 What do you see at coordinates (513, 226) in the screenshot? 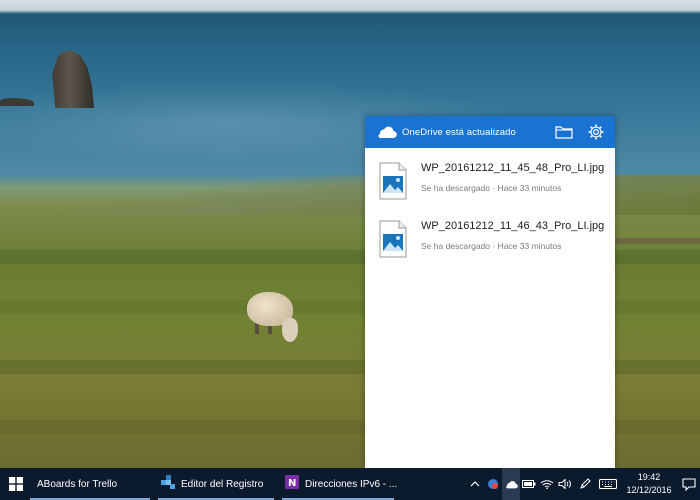
I see `file-name: WP_20161212_11_46_43_Pro_LI.jpg` at bounding box center [513, 226].